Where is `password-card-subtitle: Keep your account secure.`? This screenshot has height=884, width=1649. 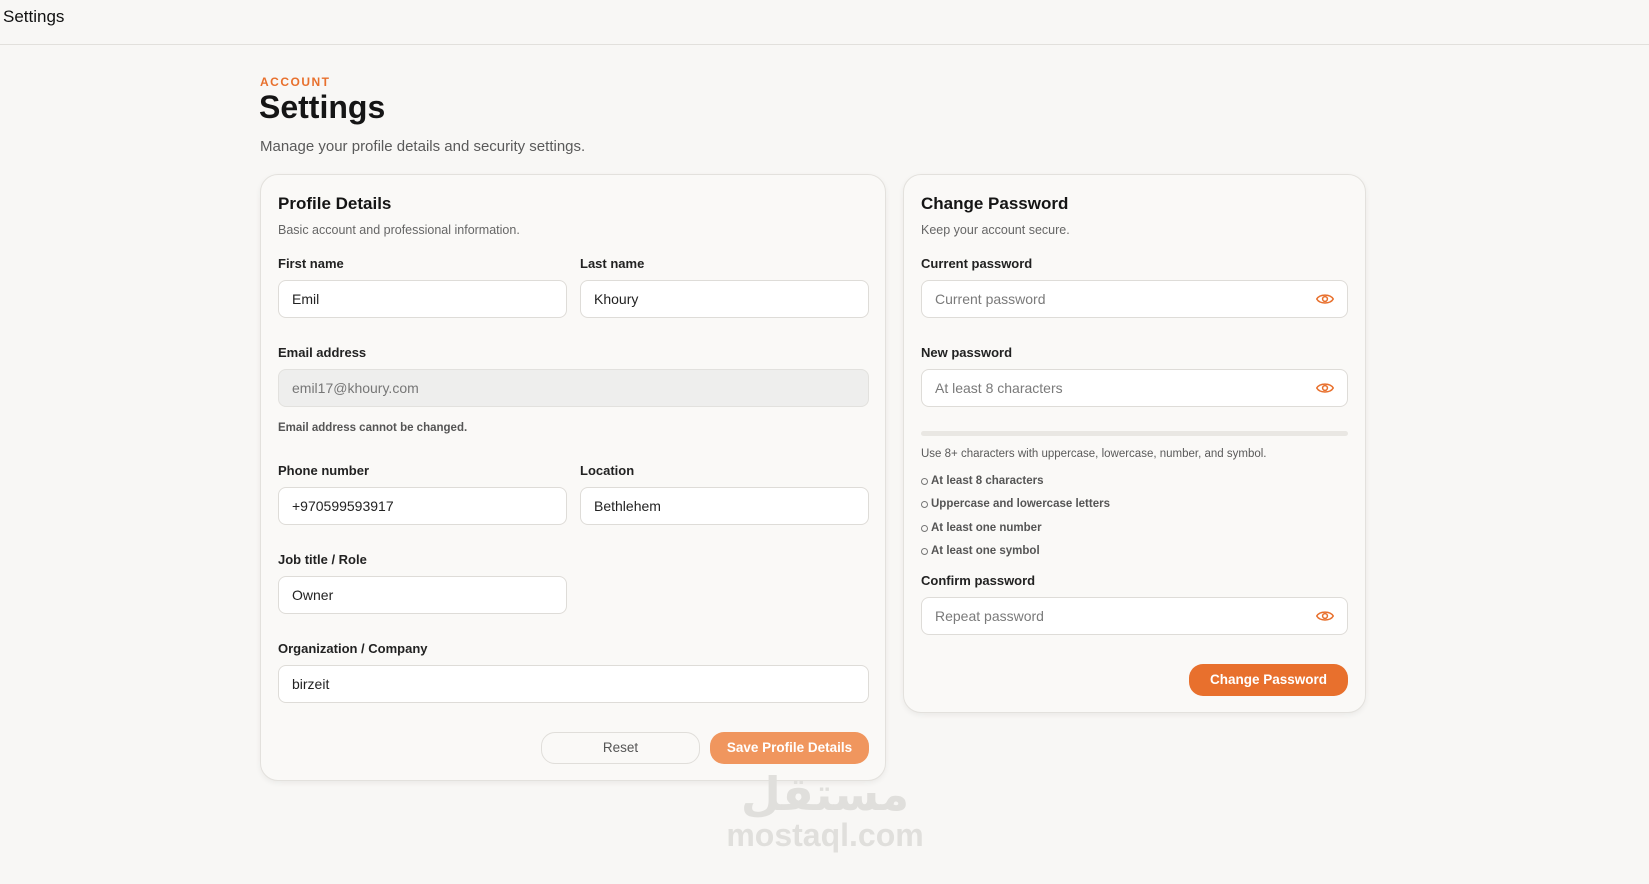 password-card-subtitle: Keep your account secure. is located at coordinates (995, 230).